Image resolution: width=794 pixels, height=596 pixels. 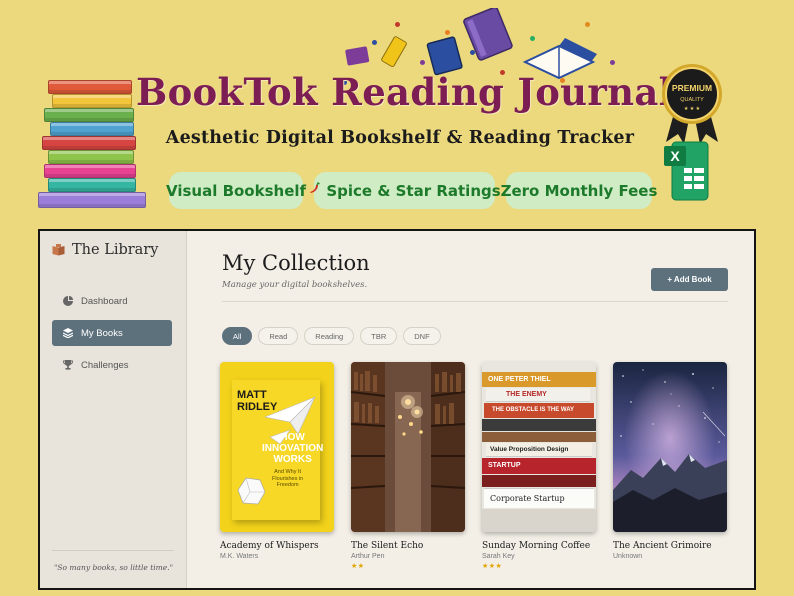 I want to click on spine-text: ONE PETER THIEL, so click(x=519, y=379).